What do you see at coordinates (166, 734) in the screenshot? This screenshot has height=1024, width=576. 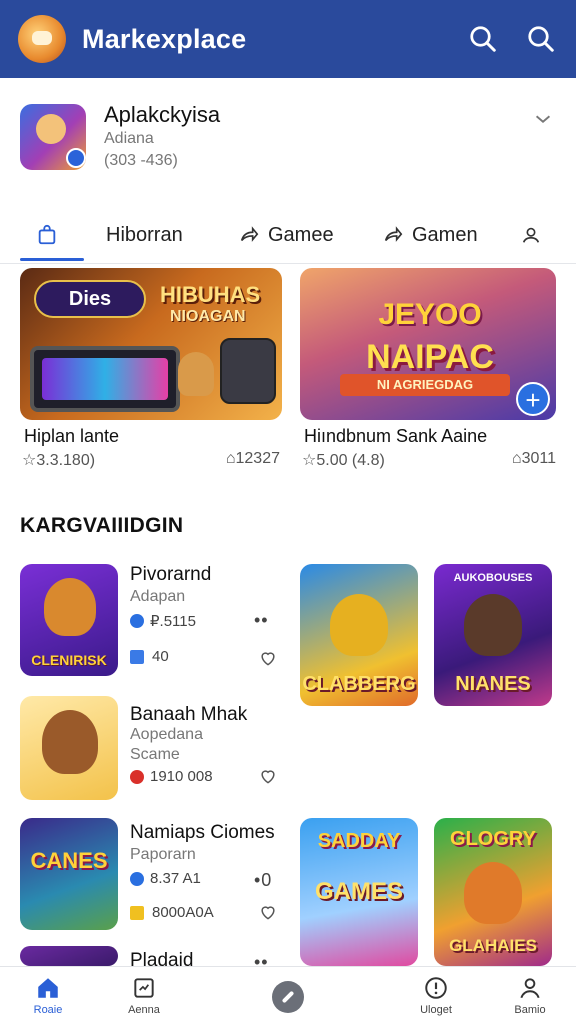 I see `list-item-sub: Aopedana` at bounding box center [166, 734].